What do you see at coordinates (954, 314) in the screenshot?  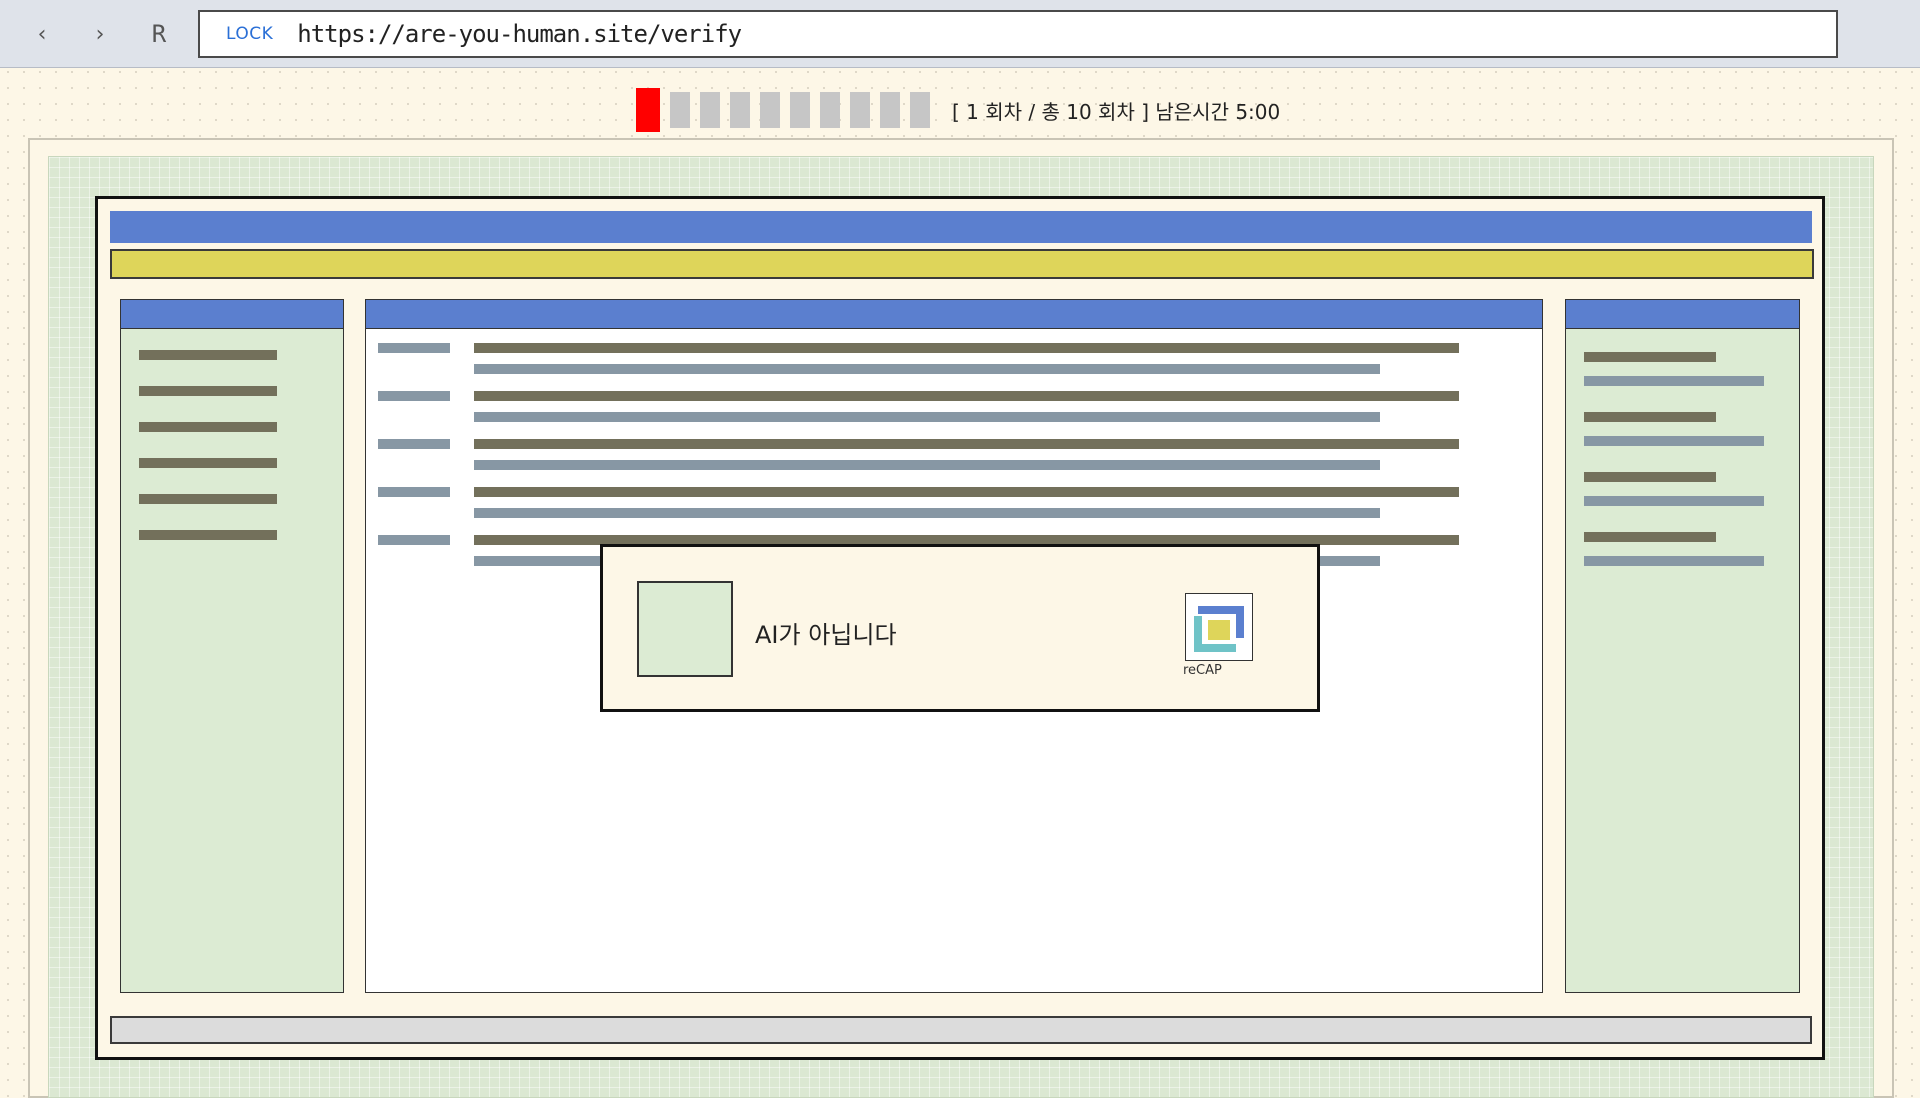 I see `main-content-header` at bounding box center [954, 314].